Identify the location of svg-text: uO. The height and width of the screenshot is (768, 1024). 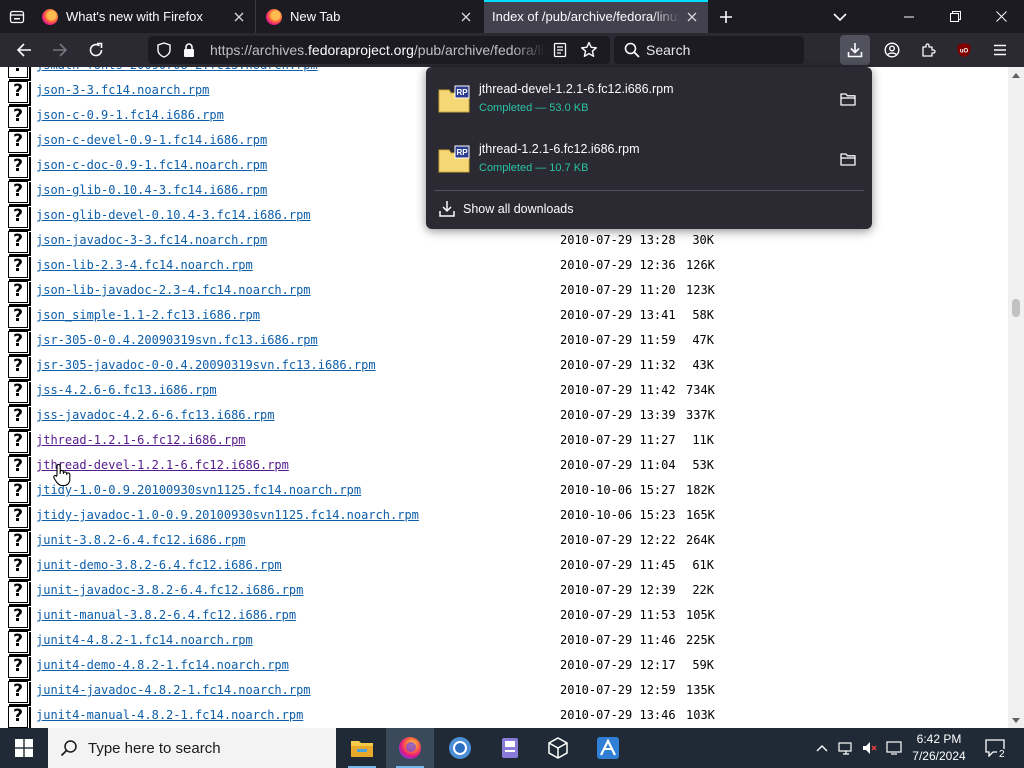
(964, 52).